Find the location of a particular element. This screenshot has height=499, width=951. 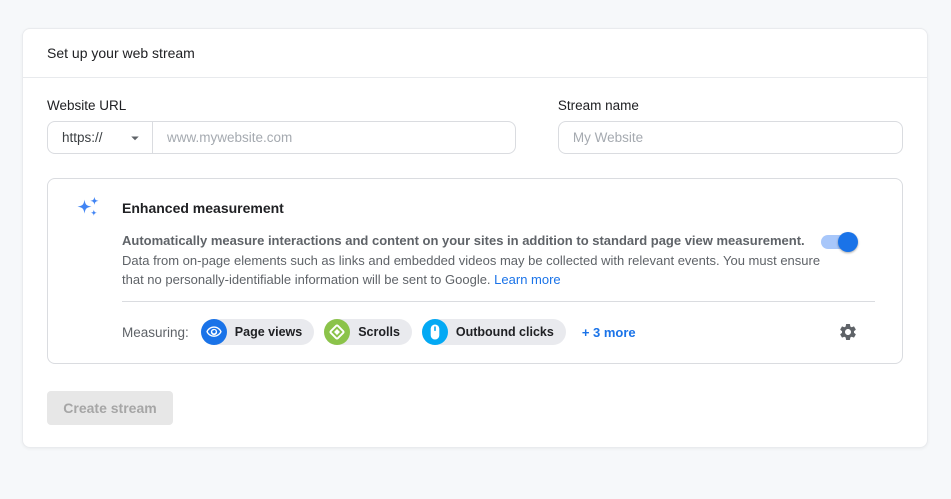

website-url-label: Website URL is located at coordinates (87, 105).